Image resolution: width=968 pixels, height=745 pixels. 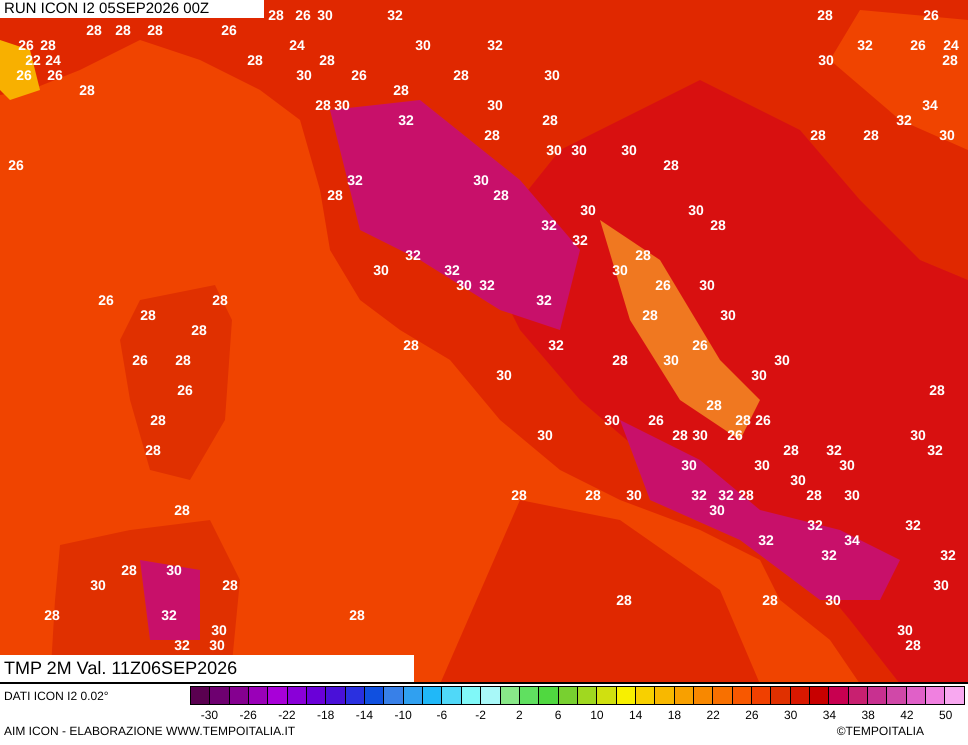 What do you see at coordinates (946, 715) in the screenshot?
I see `scale-tick-label: 50` at bounding box center [946, 715].